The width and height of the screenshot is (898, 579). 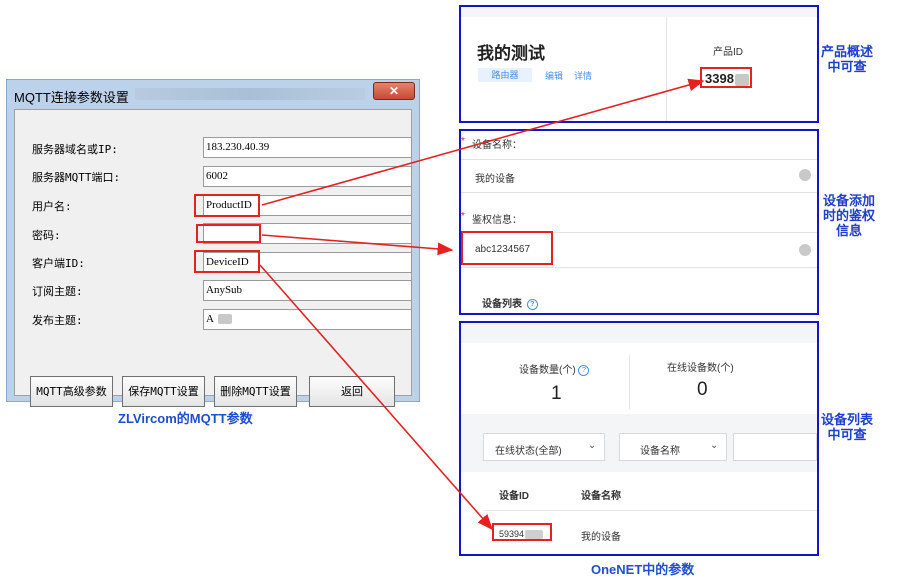 What do you see at coordinates (376, 397) in the screenshot?
I see `arrow-client-id-to-device-id` at bounding box center [376, 397].